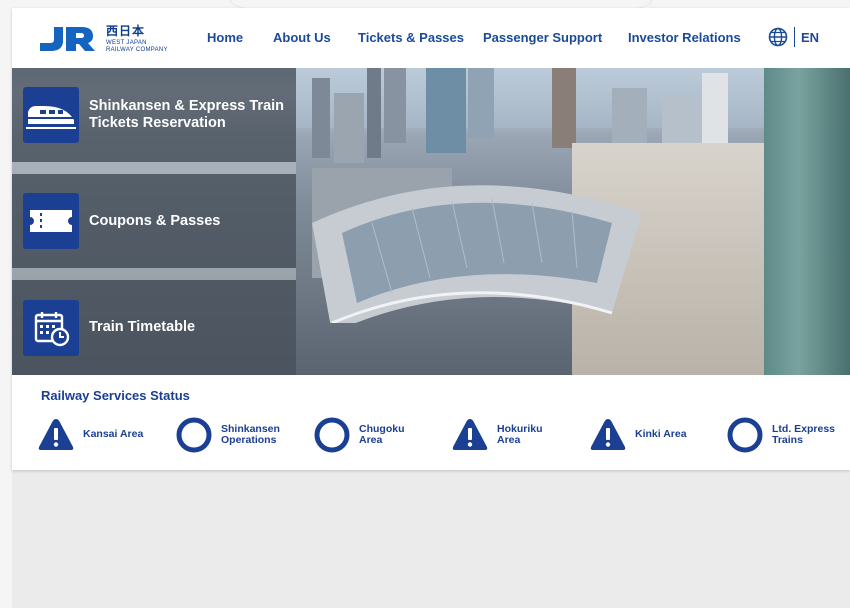  Describe the element at coordinates (477, 254) in the screenshot. I see `station-roof` at that location.